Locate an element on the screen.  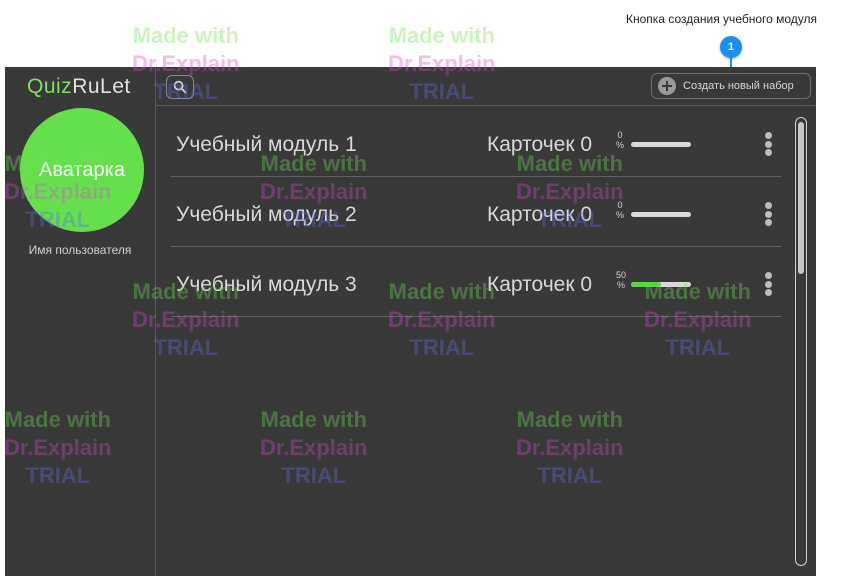
plus-circle-icon is located at coordinates (667, 86).